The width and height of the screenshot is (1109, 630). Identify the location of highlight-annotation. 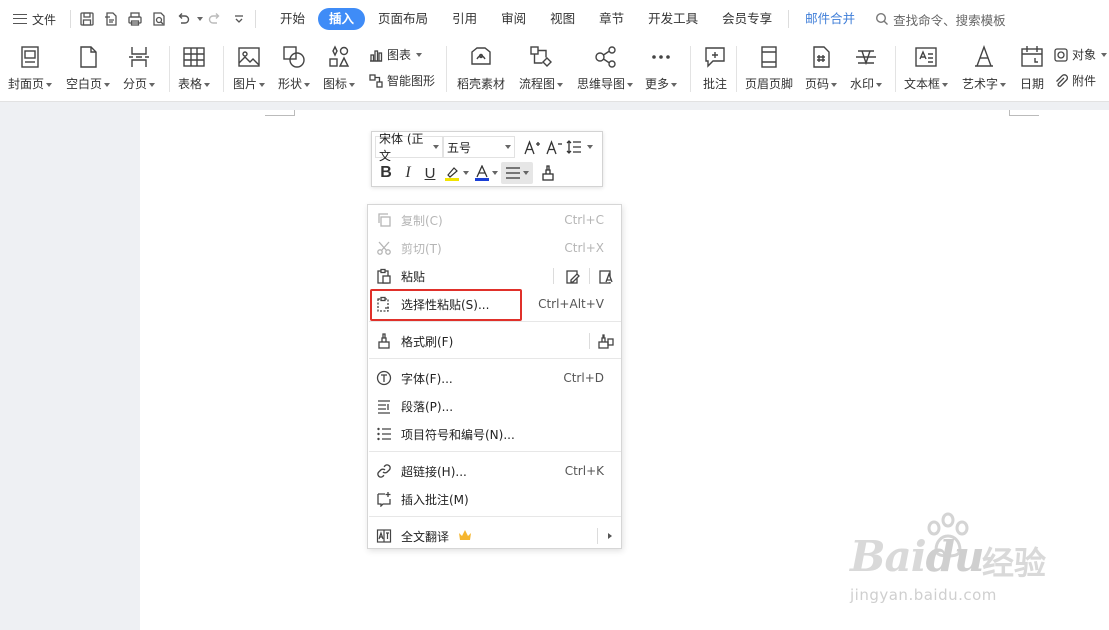
(446, 305).